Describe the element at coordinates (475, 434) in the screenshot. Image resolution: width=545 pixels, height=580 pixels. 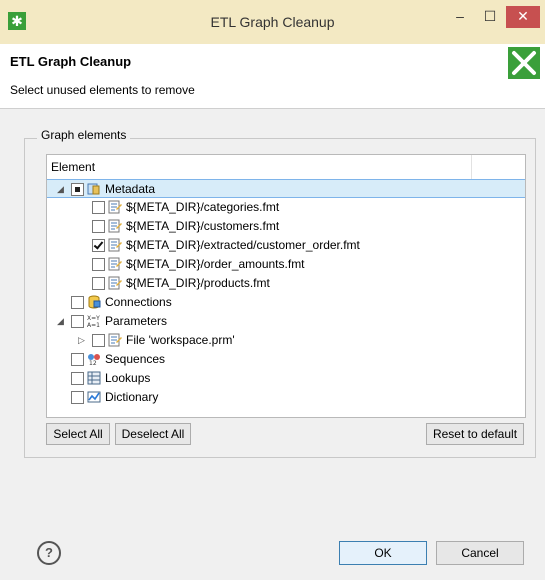
I see `reset-to-default-button: Reset to default` at that location.